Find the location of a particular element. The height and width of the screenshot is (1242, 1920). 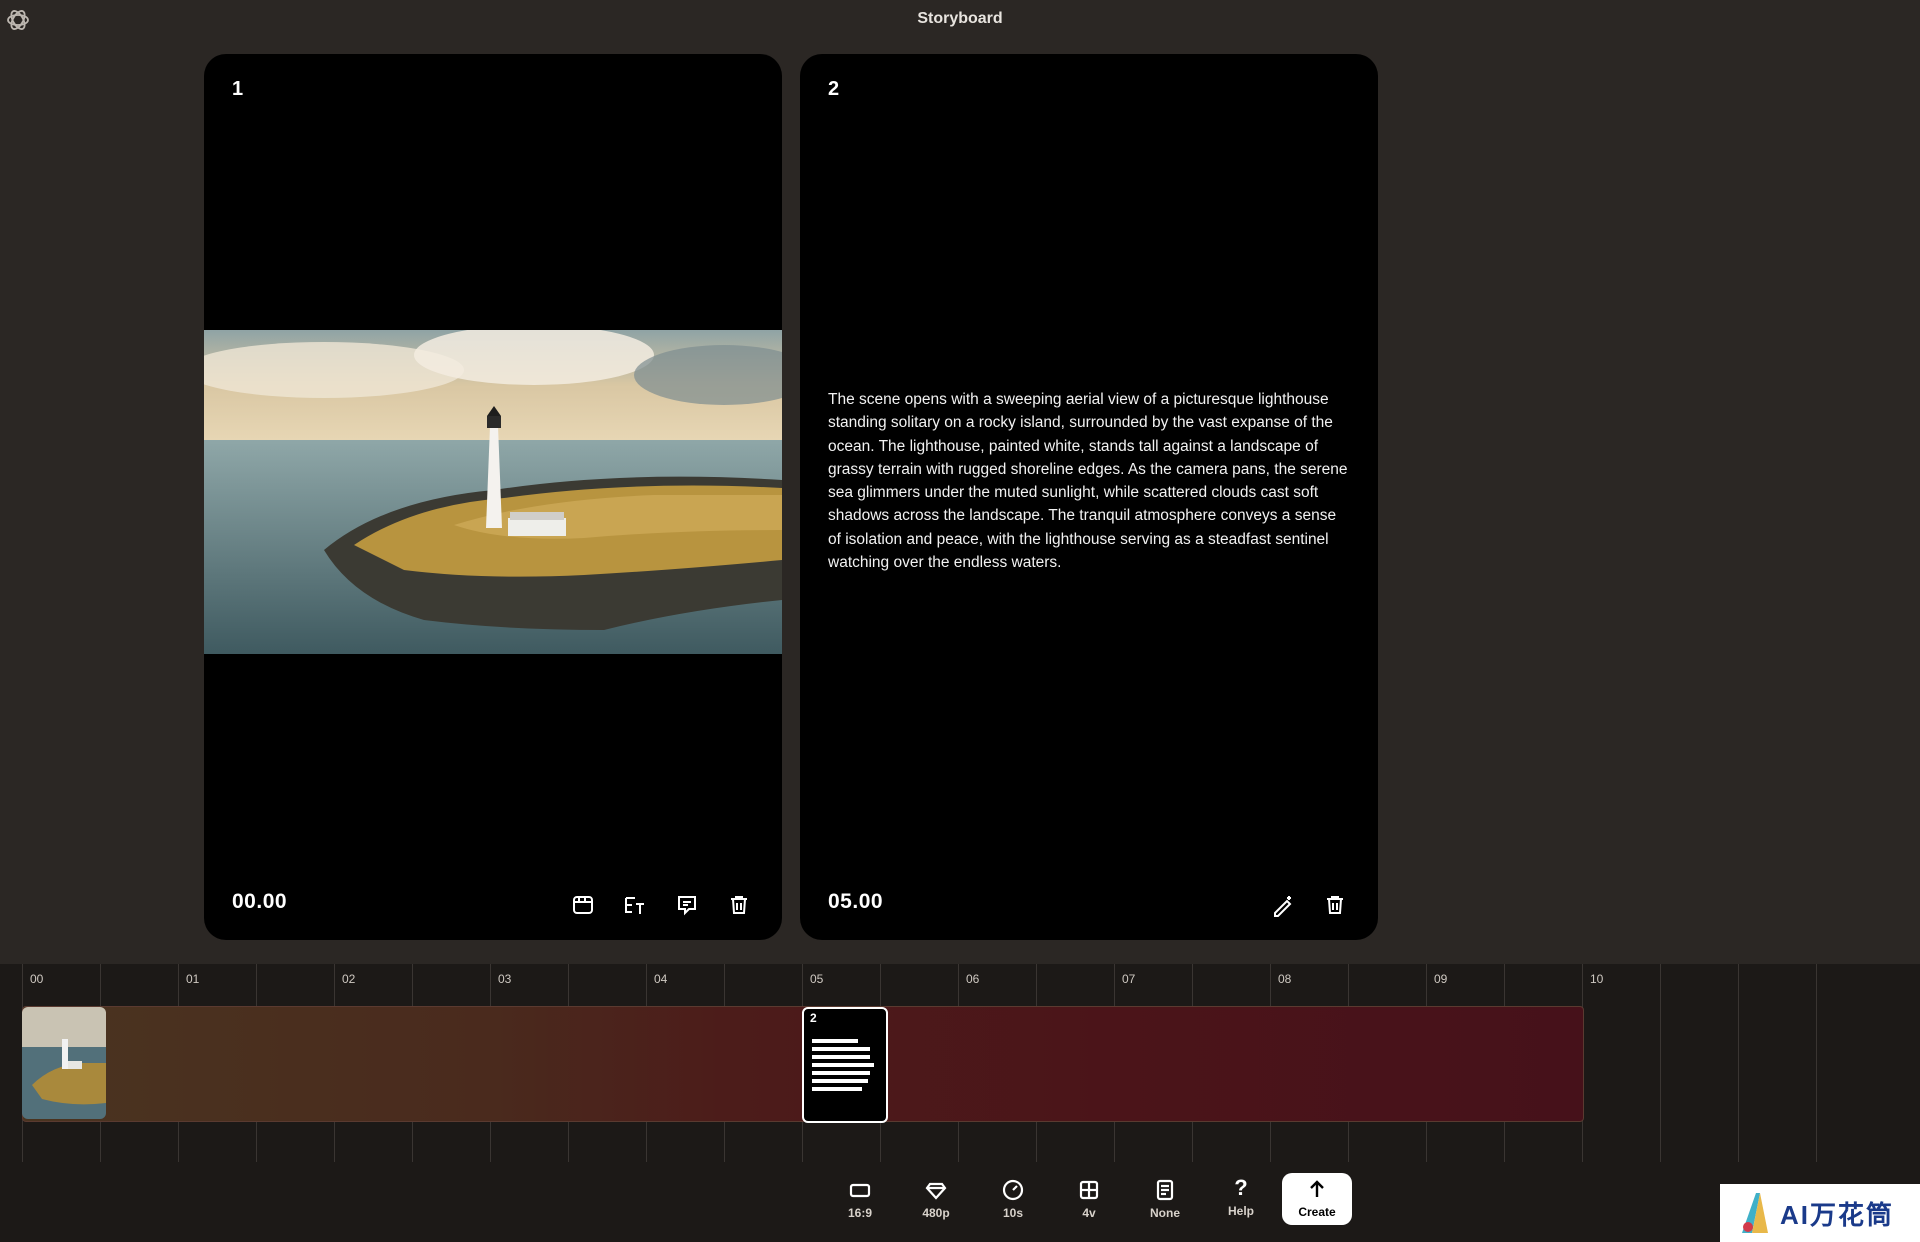

aspect-ratio-button: 16:9 is located at coordinates (860, 1199).